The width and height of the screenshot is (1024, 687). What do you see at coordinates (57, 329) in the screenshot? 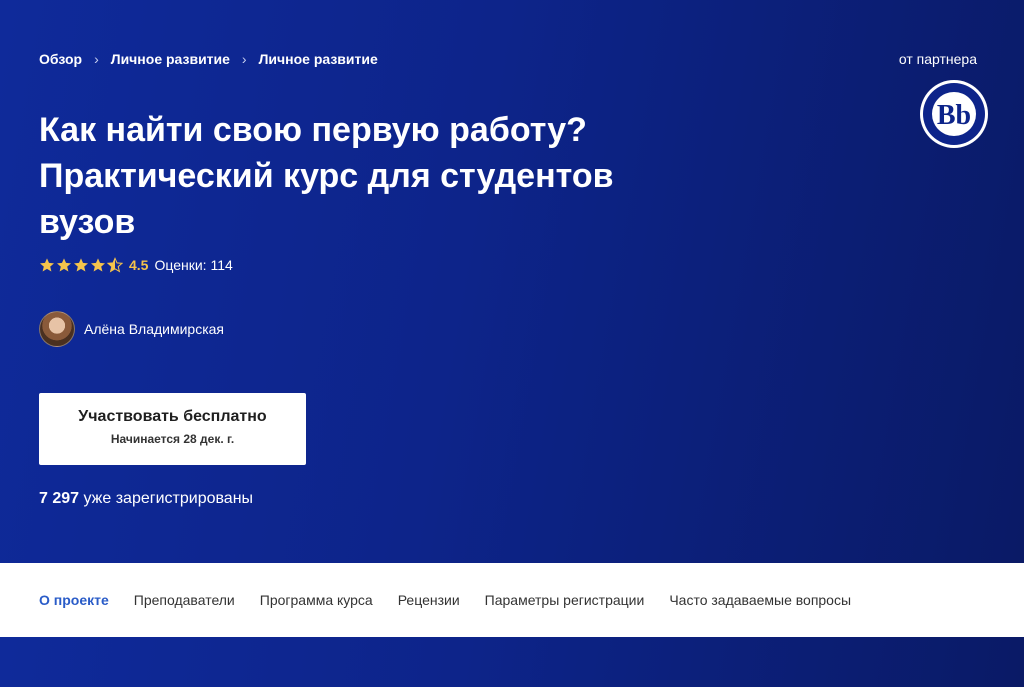
I see `avatar` at bounding box center [57, 329].